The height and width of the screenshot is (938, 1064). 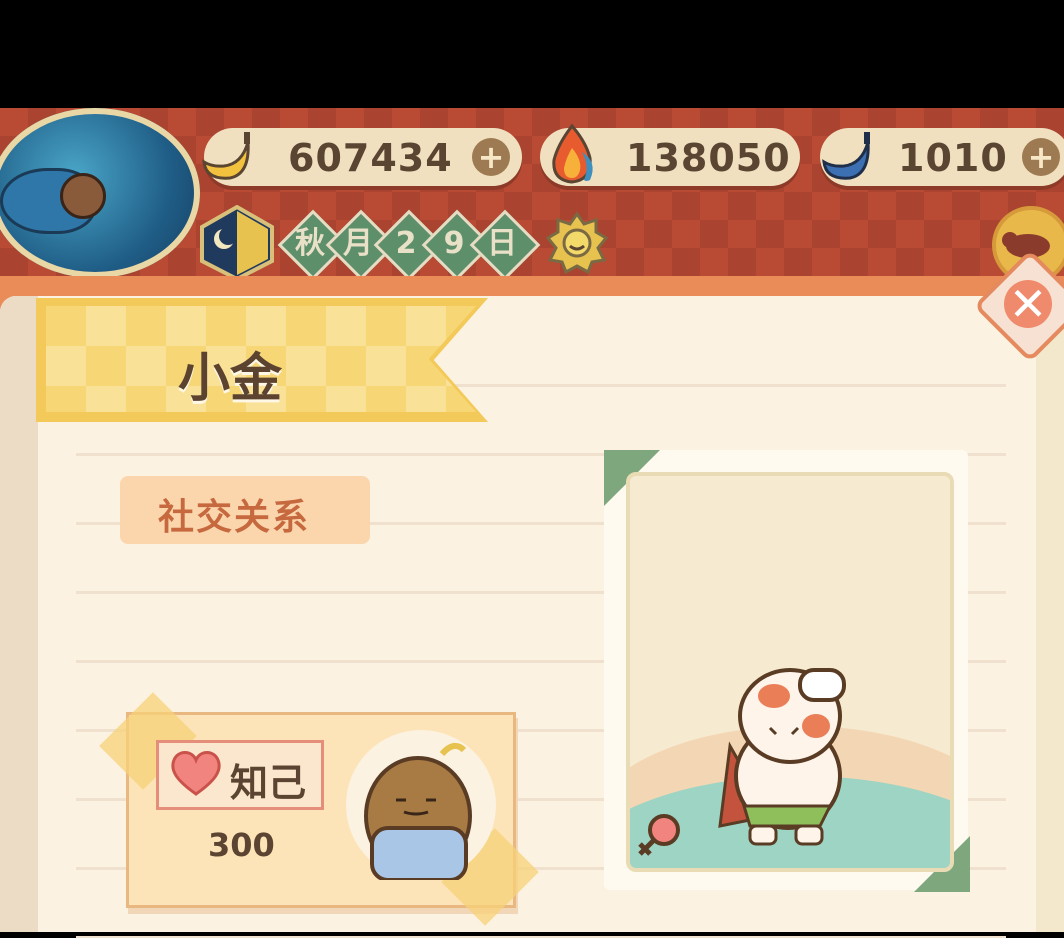 I want to click on potato-character-icon, so click(x=418, y=811).